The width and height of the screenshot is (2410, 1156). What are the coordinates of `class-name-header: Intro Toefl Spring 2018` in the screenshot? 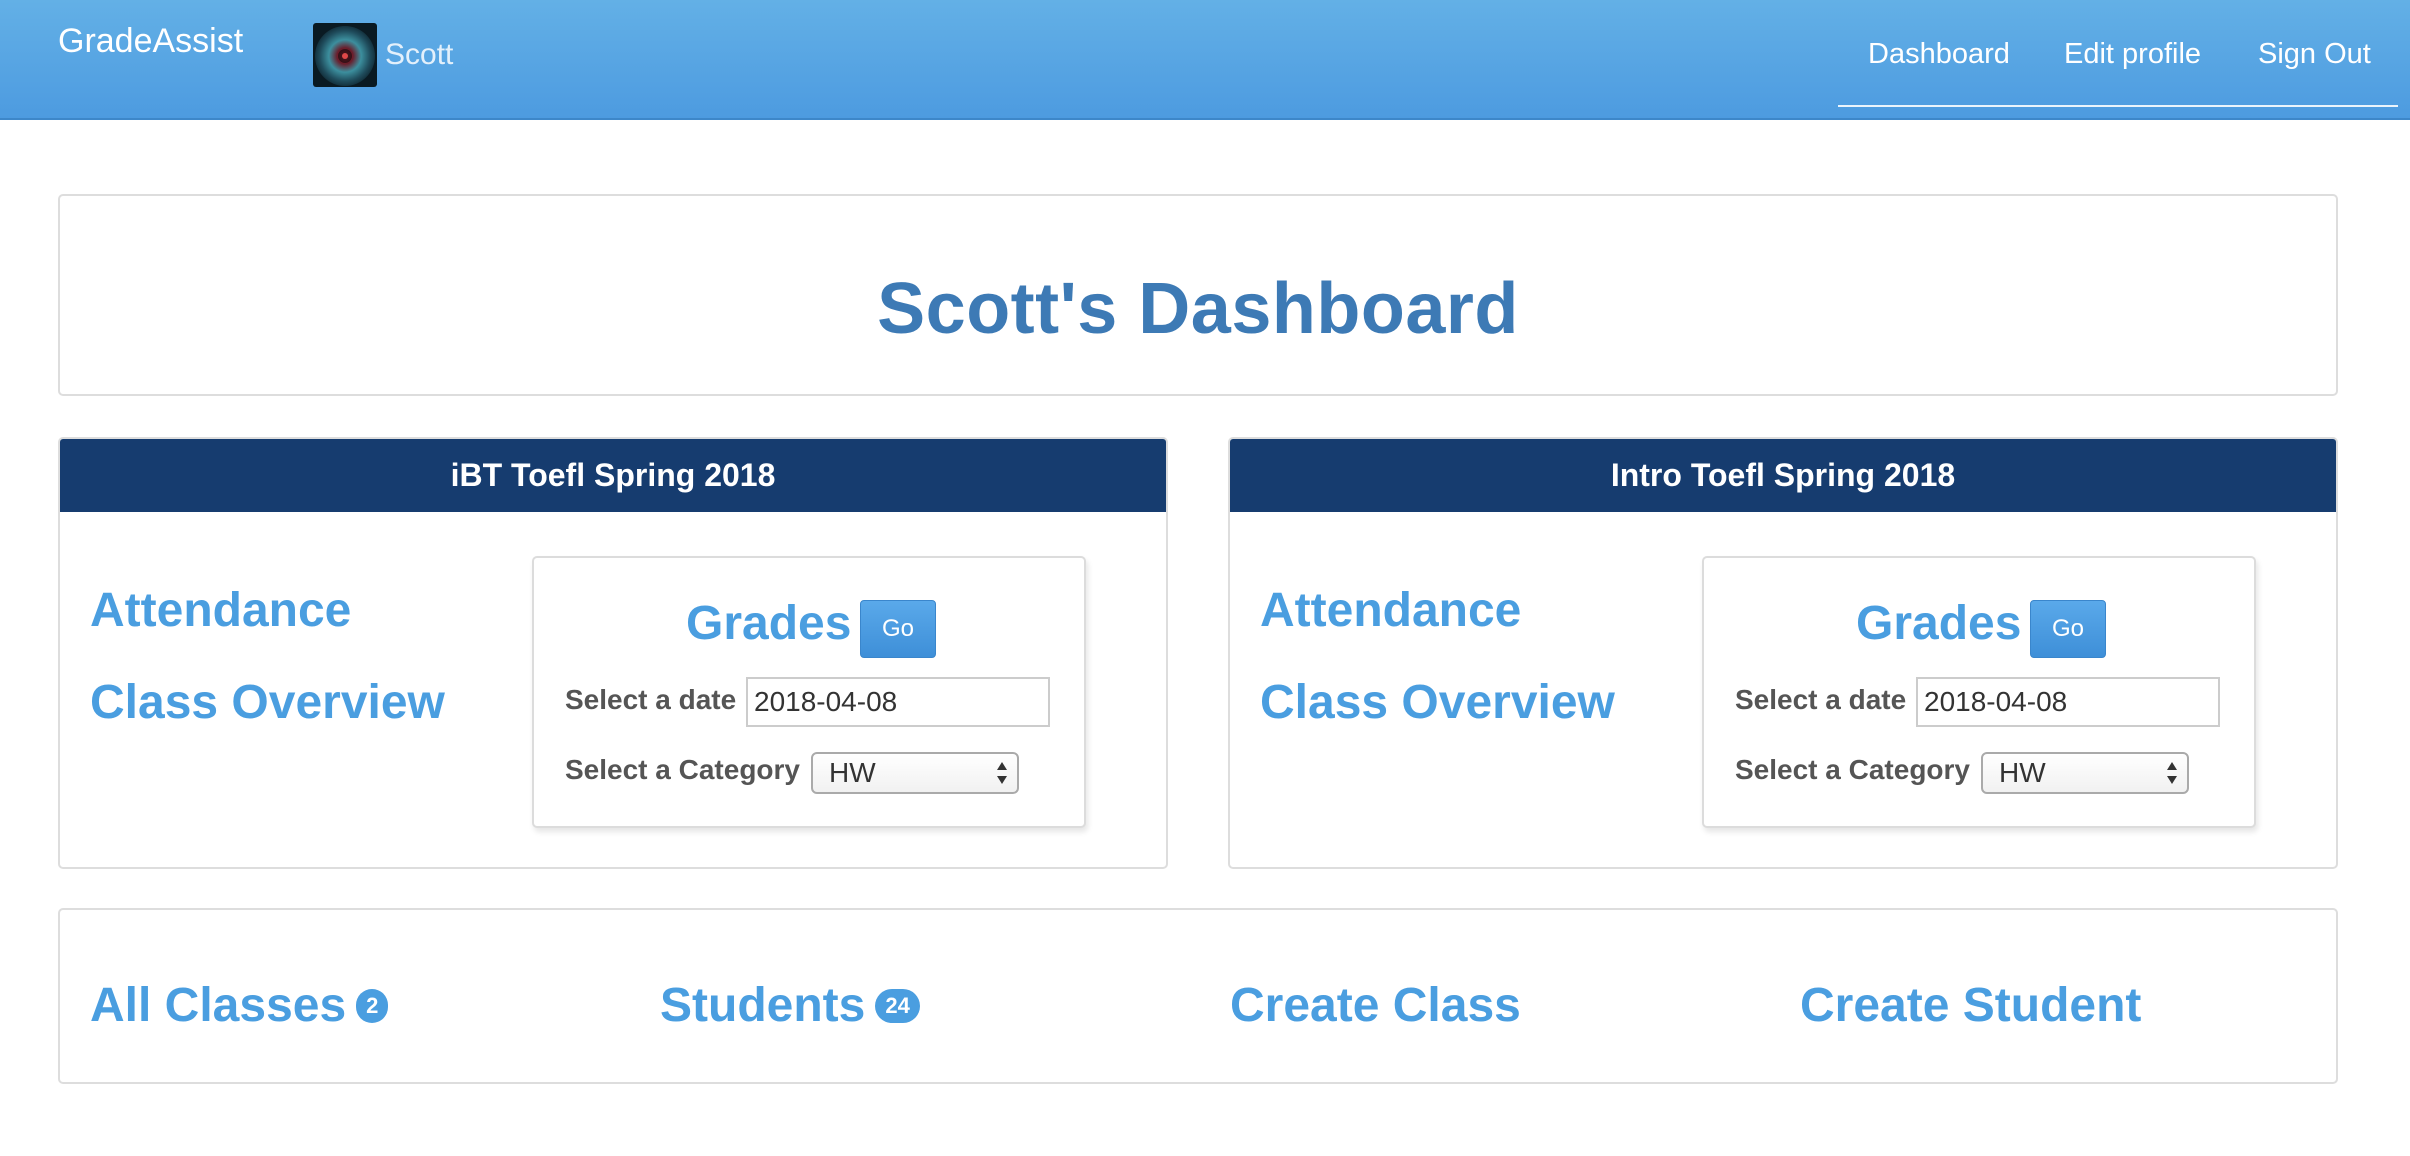 It's located at (1783, 475).